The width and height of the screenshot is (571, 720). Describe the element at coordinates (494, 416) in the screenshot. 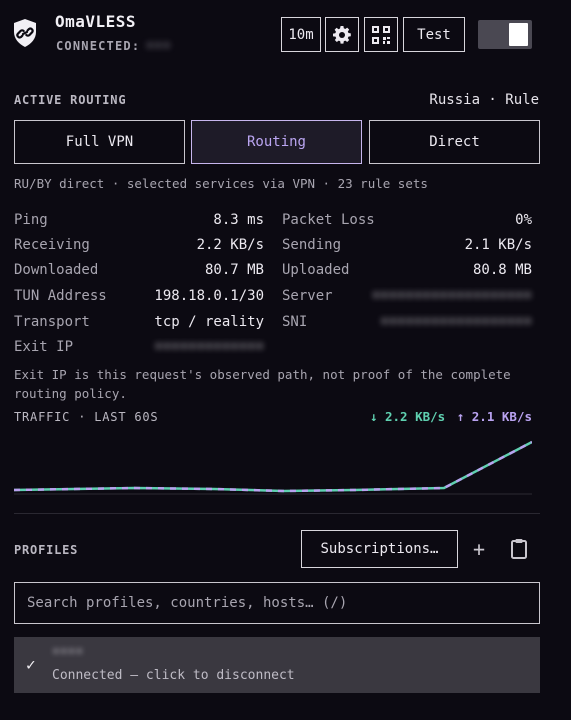

I see `upload-rate: ↑ 2.1 KB/s` at that location.